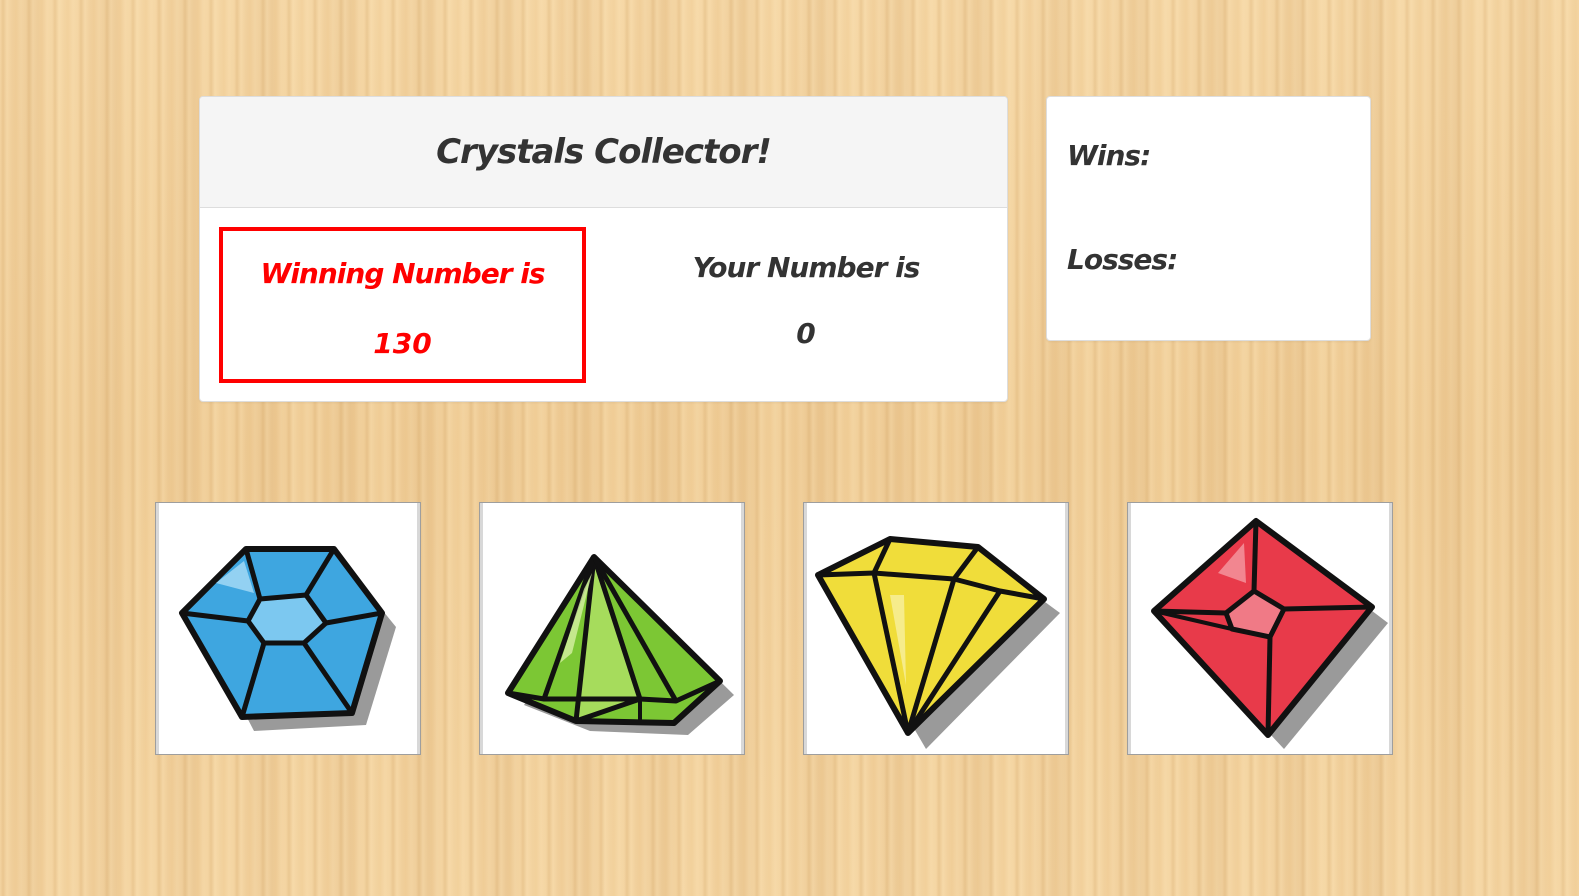 The height and width of the screenshot is (896, 1579). What do you see at coordinates (1122, 259) in the screenshot?
I see `losses-label: Losses:` at bounding box center [1122, 259].